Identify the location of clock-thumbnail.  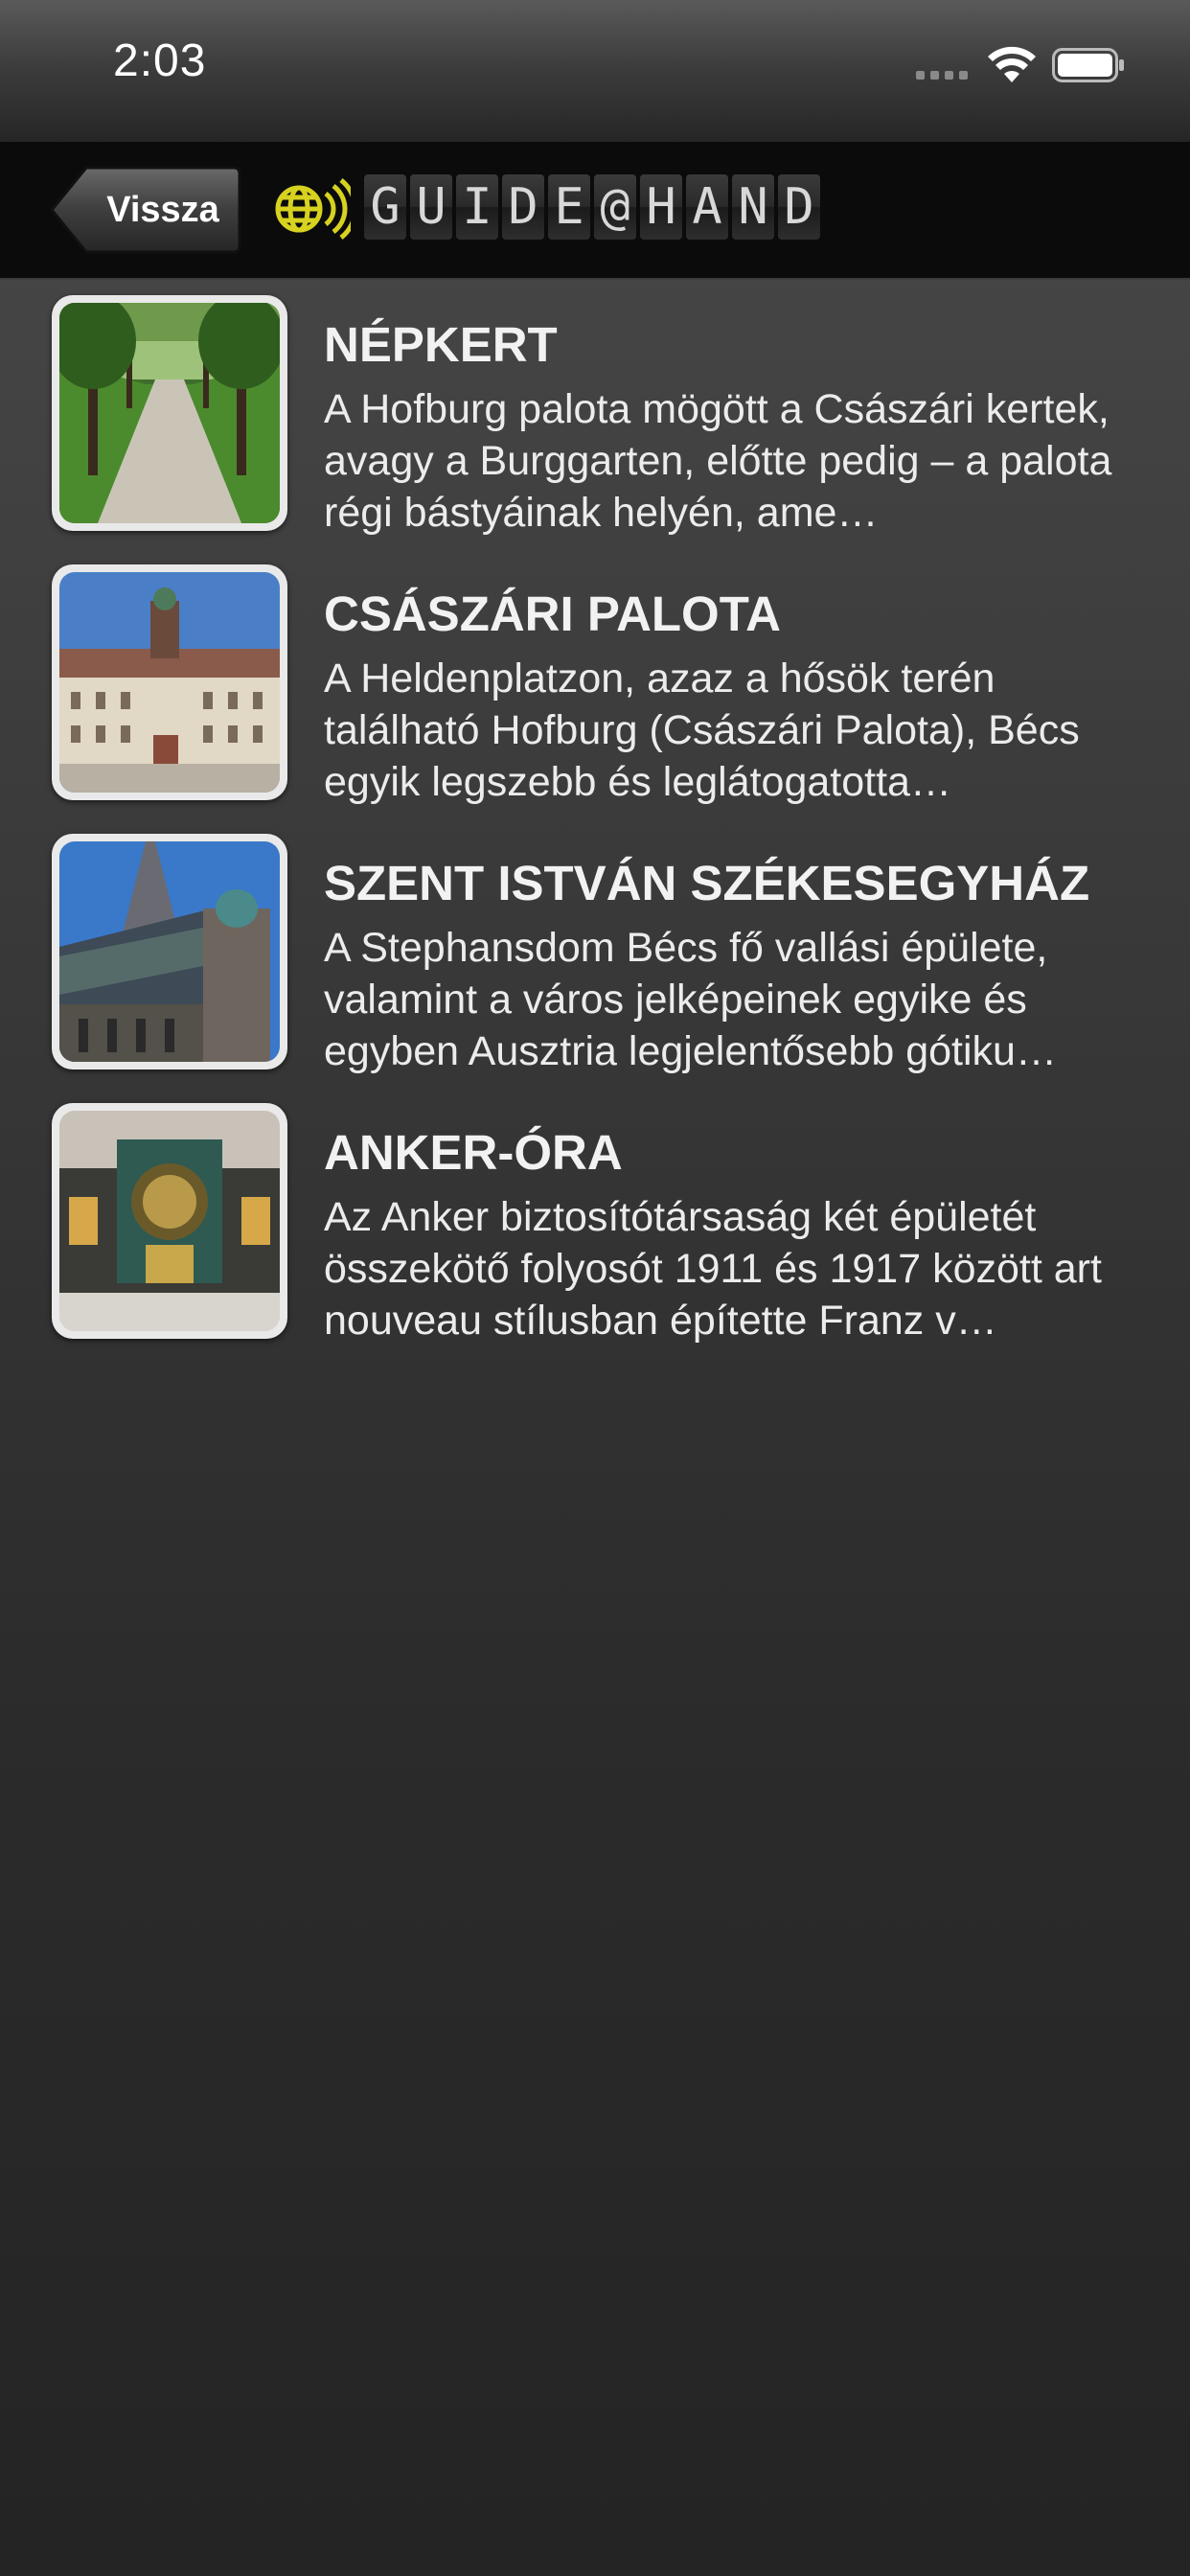
(170, 1221).